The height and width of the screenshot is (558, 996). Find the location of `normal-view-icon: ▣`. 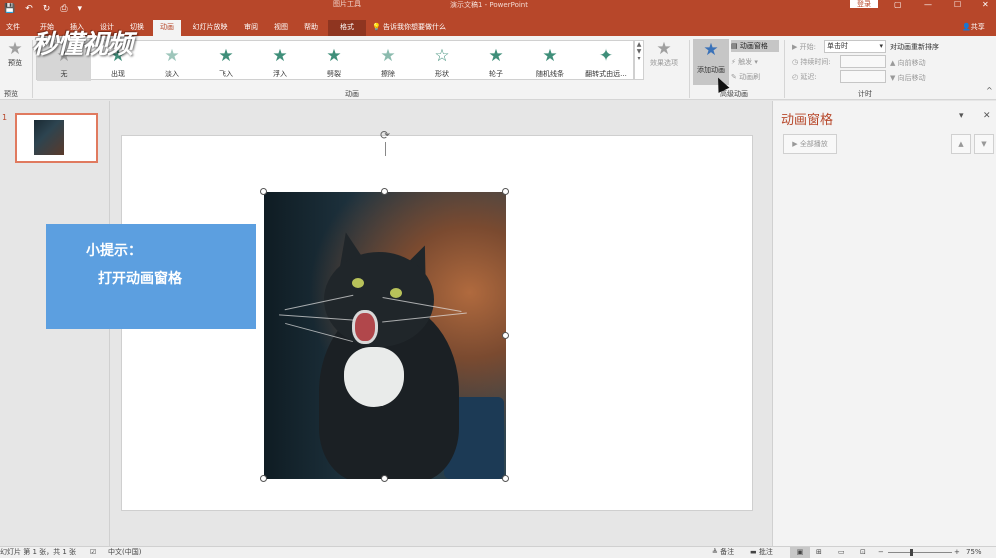

normal-view-icon: ▣ is located at coordinates (800, 552).